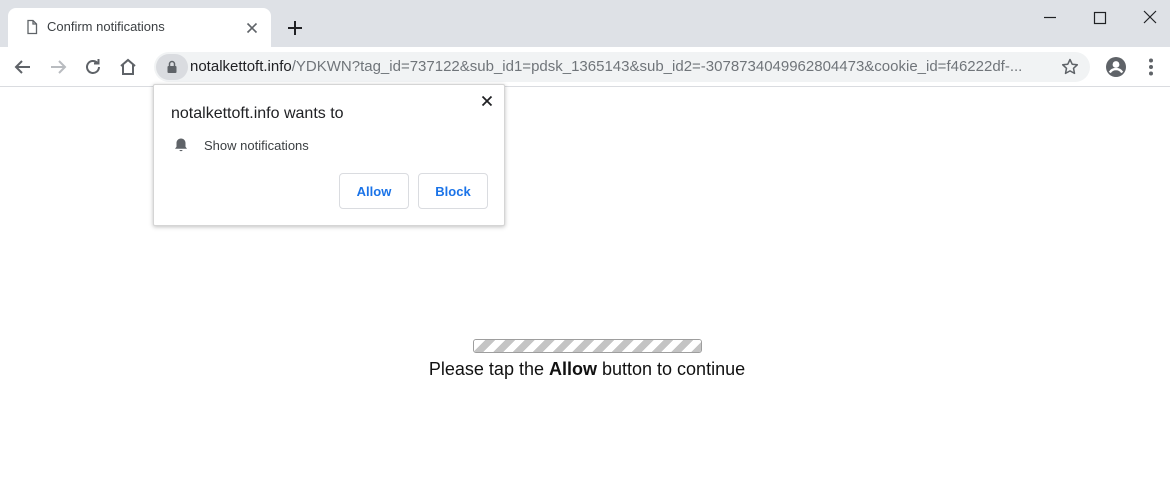 Image resolution: width=1170 pixels, height=484 pixels. Describe the element at coordinates (1050, 18) in the screenshot. I see `minimize-icon` at that location.